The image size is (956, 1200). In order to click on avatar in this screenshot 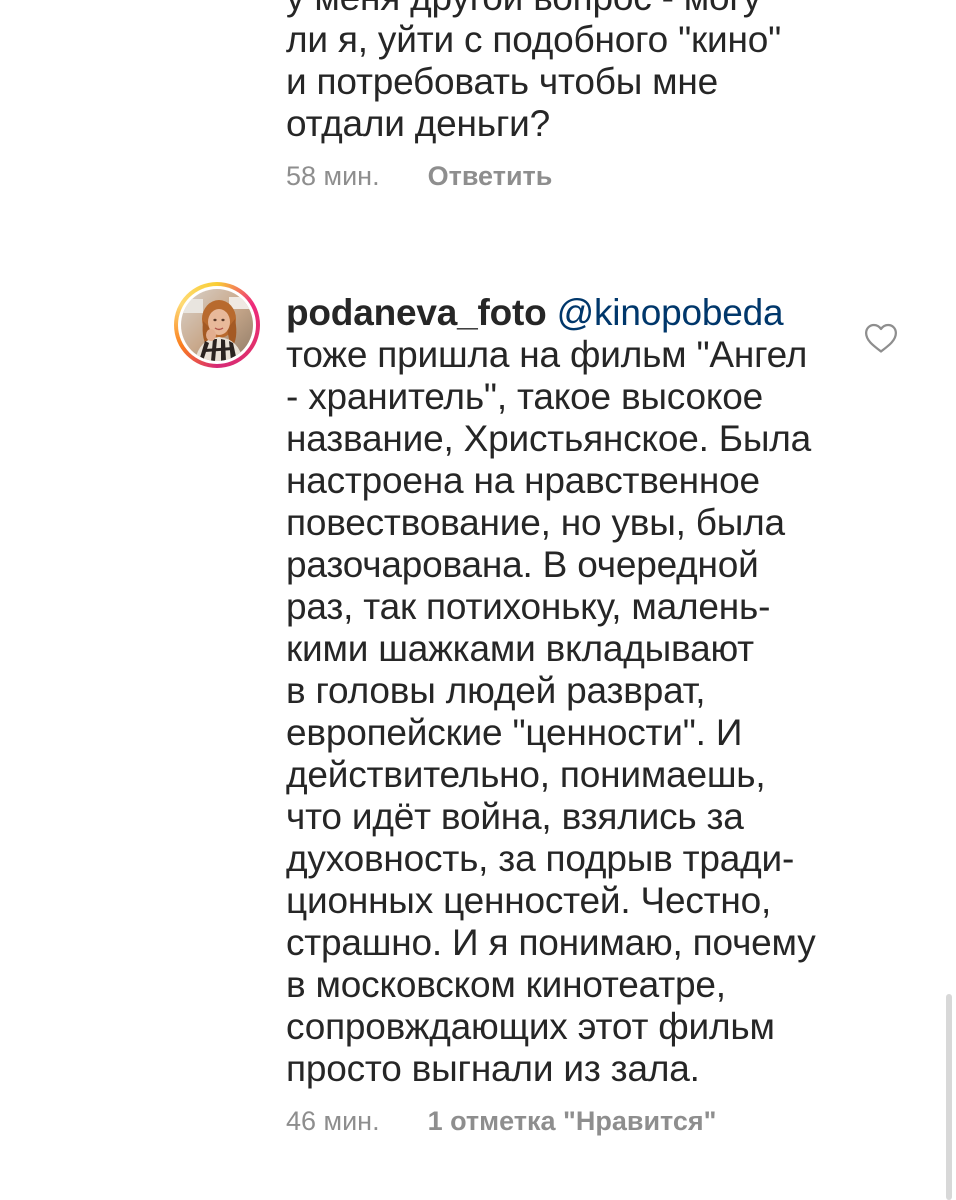, I will do `click(217, 325)`.